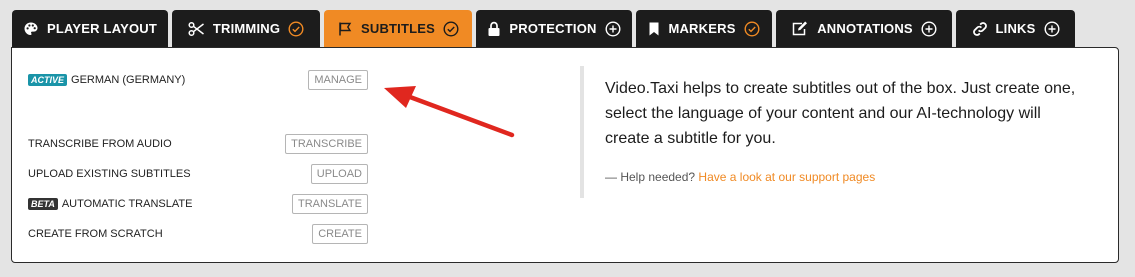  What do you see at coordinates (198, 234) in the screenshot?
I see `action-row-create: CREATE FROM SCRATCH CREATE` at bounding box center [198, 234].